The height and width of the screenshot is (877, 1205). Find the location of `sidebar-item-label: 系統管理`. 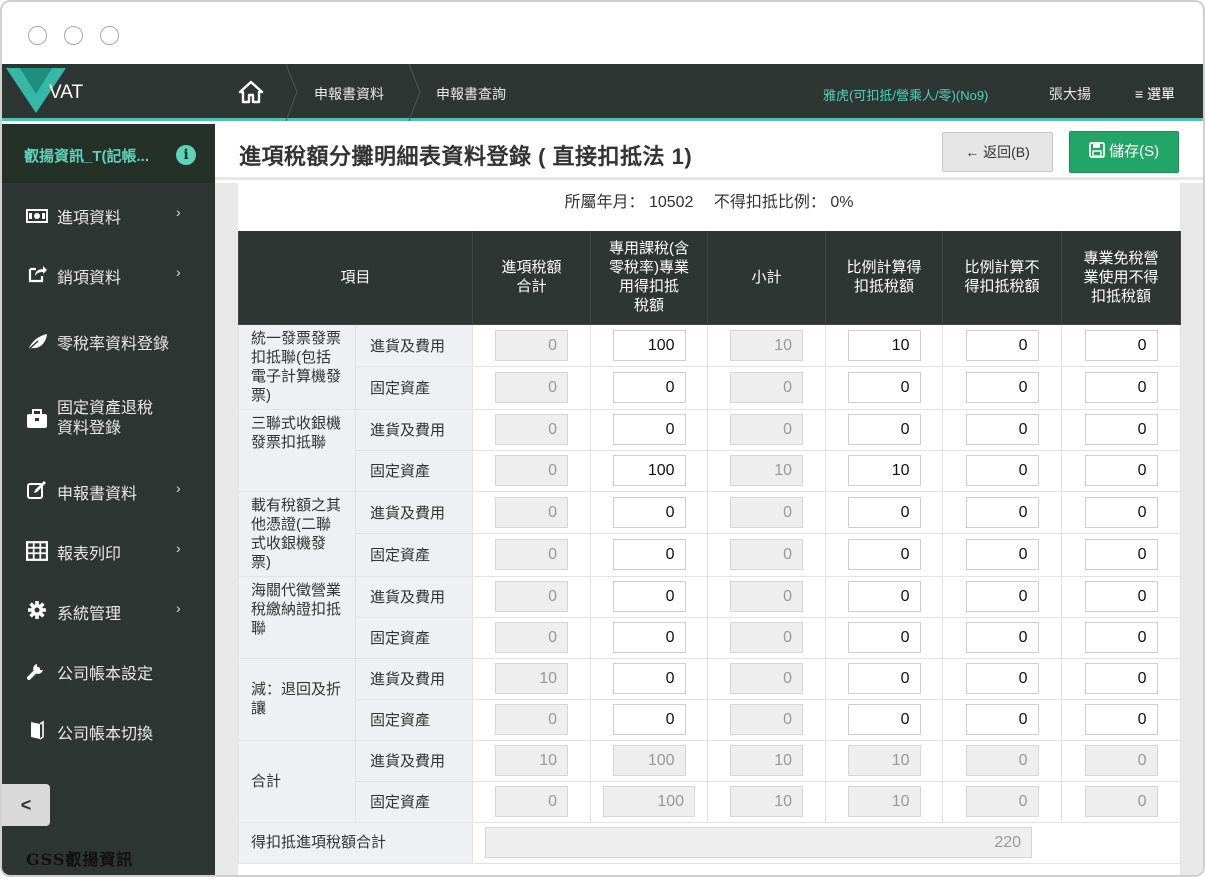

sidebar-item-label: 系統管理 is located at coordinates (89, 614).